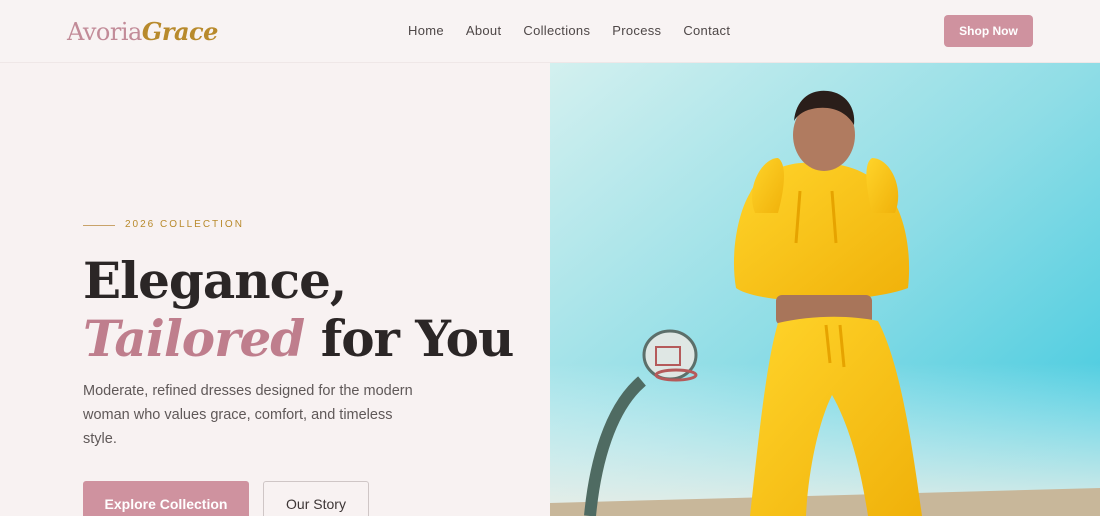 This screenshot has height=516, width=1100. I want to click on hero-eyebrow: 2026 COLLECTION, so click(163, 225).